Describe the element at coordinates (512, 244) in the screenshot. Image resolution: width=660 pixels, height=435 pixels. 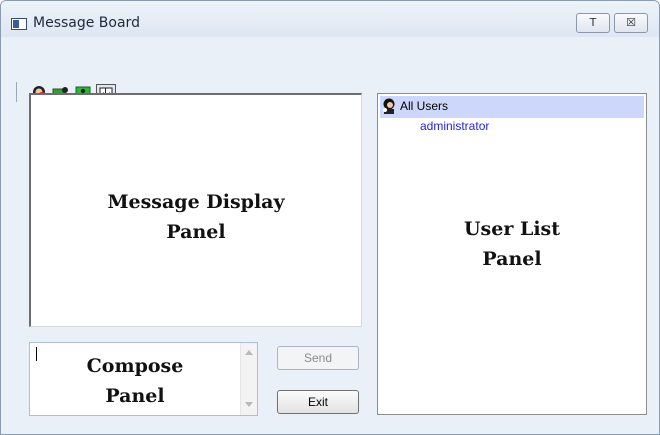
I see `user-list-label: User List Panel` at that location.